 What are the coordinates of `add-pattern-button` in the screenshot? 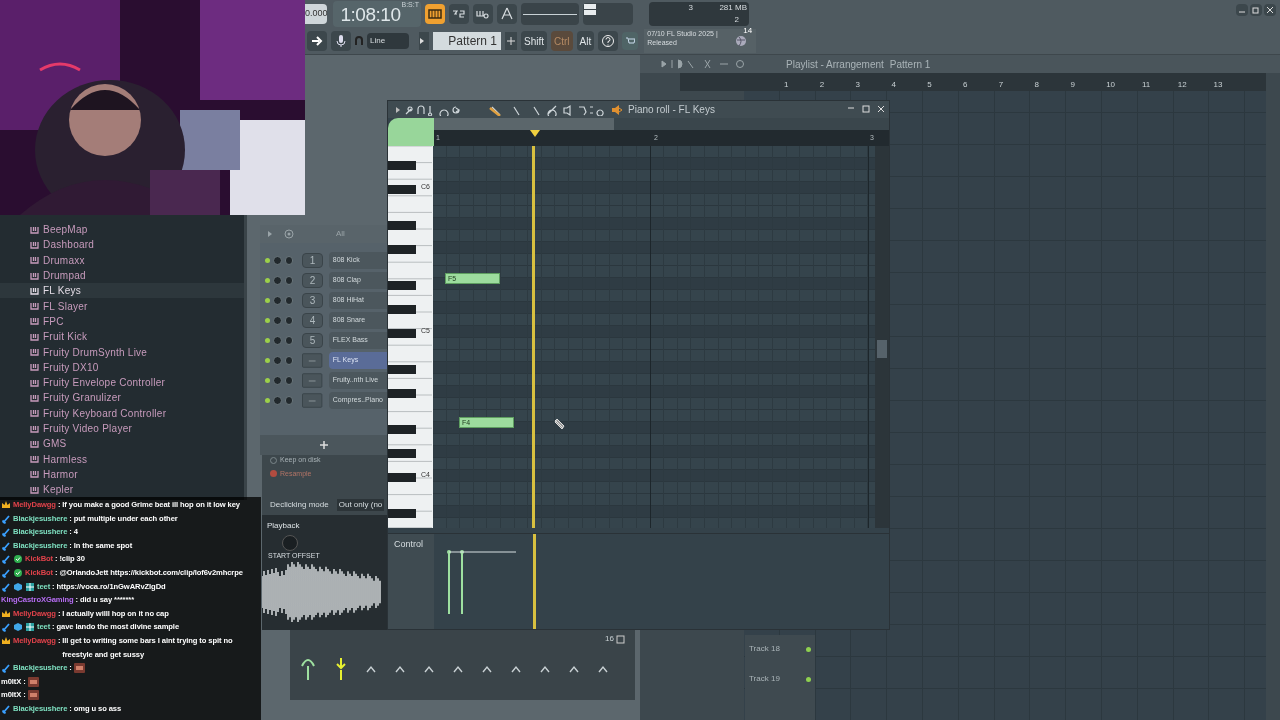 It's located at (511, 41).